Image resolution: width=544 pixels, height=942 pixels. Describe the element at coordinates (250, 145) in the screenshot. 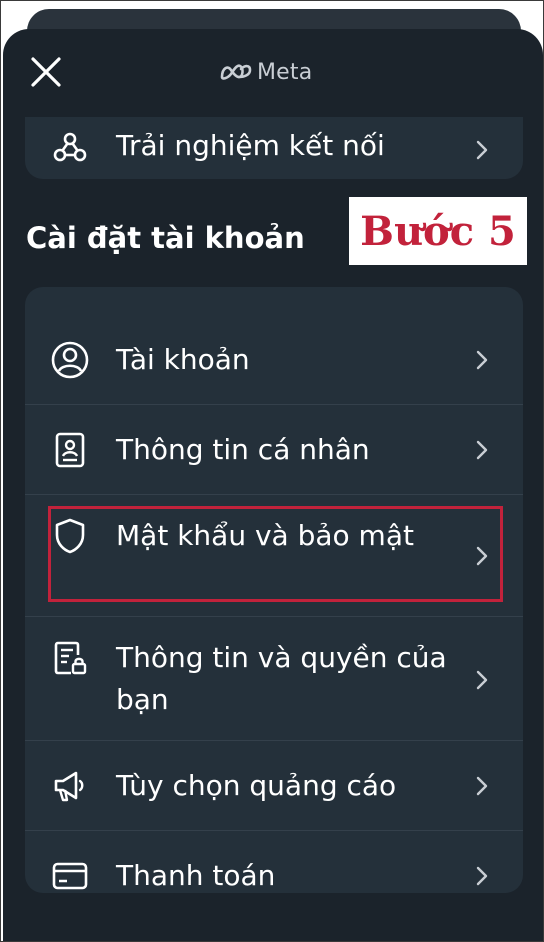

I see `connected-experiences-label: Trải nghiệm kết nối` at that location.